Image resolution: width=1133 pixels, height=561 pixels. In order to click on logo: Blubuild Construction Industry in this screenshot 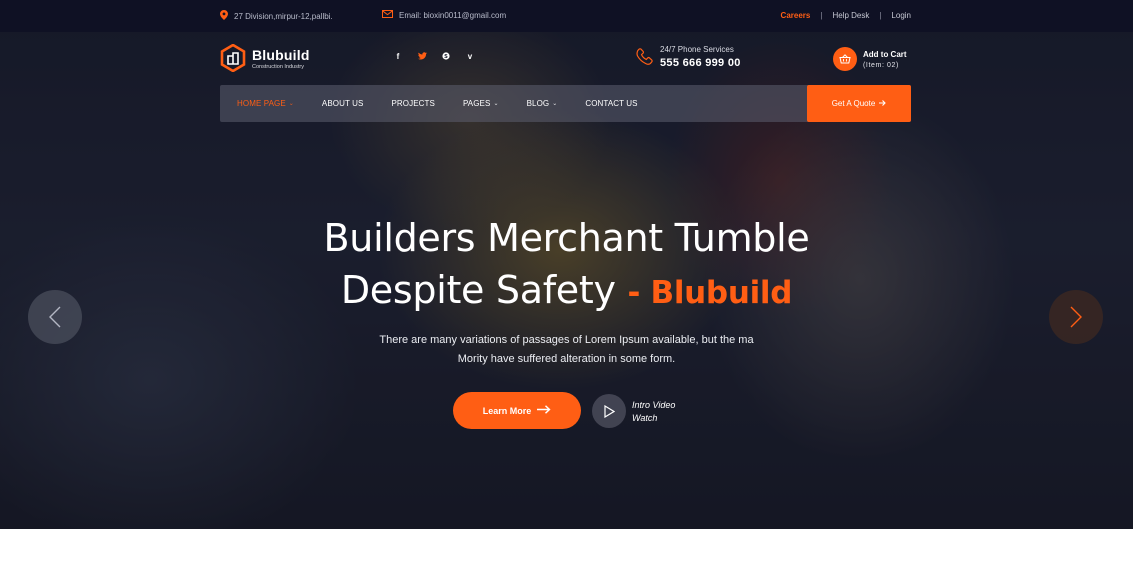, I will do `click(265, 58)`.